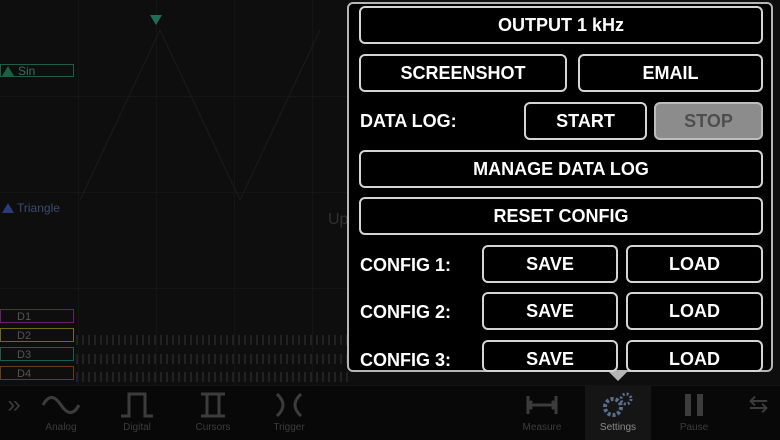 This screenshot has width=780, height=440. Describe the element at coordinates (561, 169) in the screenshot. I see `manage-data-log-button: MANAGE DATA LOG` at that location.